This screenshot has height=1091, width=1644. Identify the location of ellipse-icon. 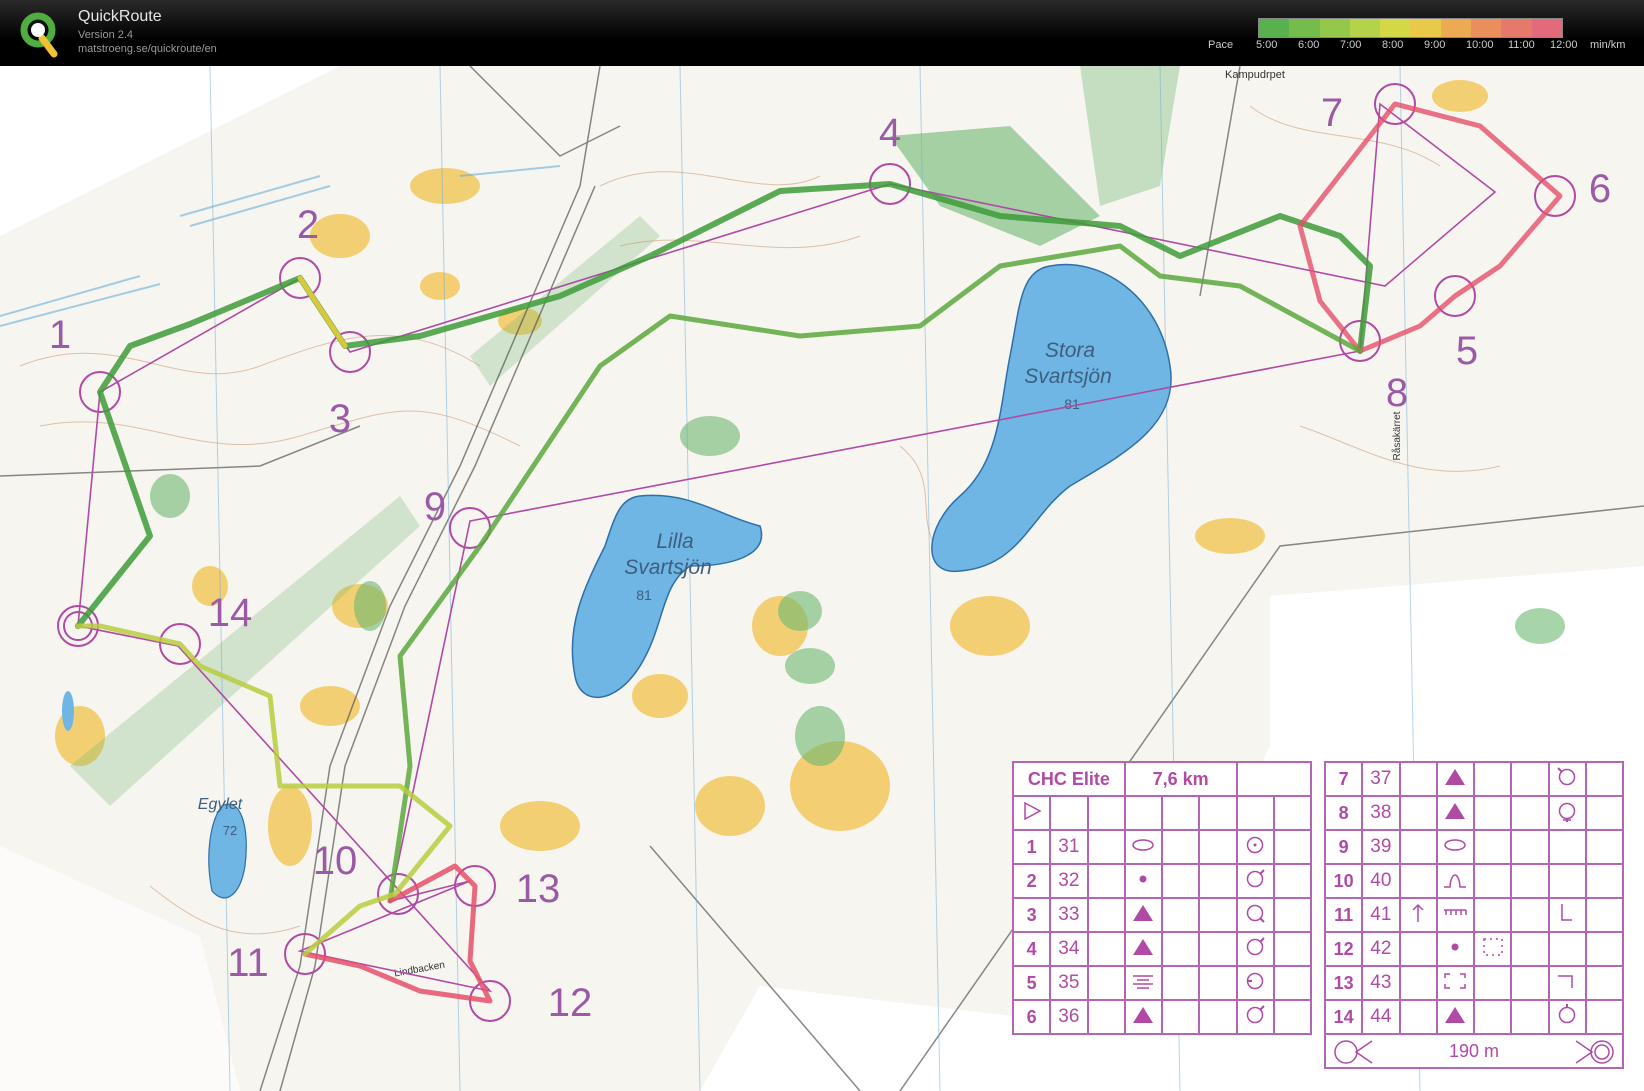
(1455, 847).